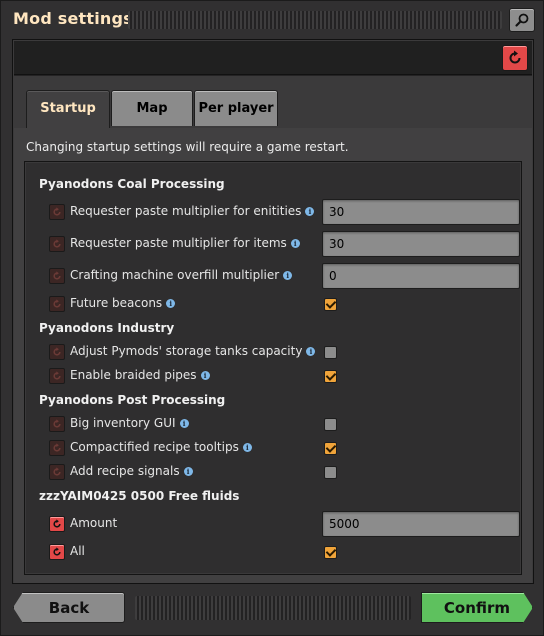  Describe the element at coordinates (273, 58) in the screenshot. I see `toolbar-row` at that location.